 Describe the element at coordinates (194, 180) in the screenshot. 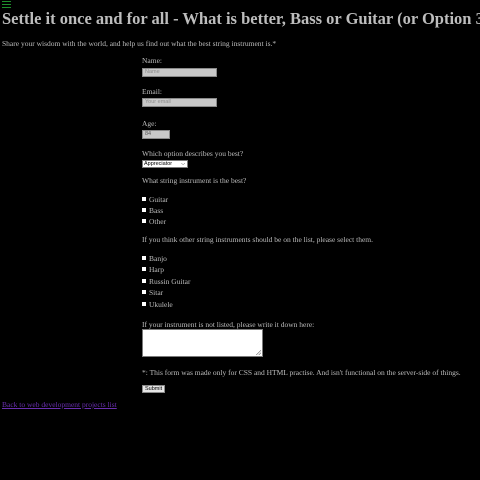

I see `best-label: What string instrument is the best?` at that location.